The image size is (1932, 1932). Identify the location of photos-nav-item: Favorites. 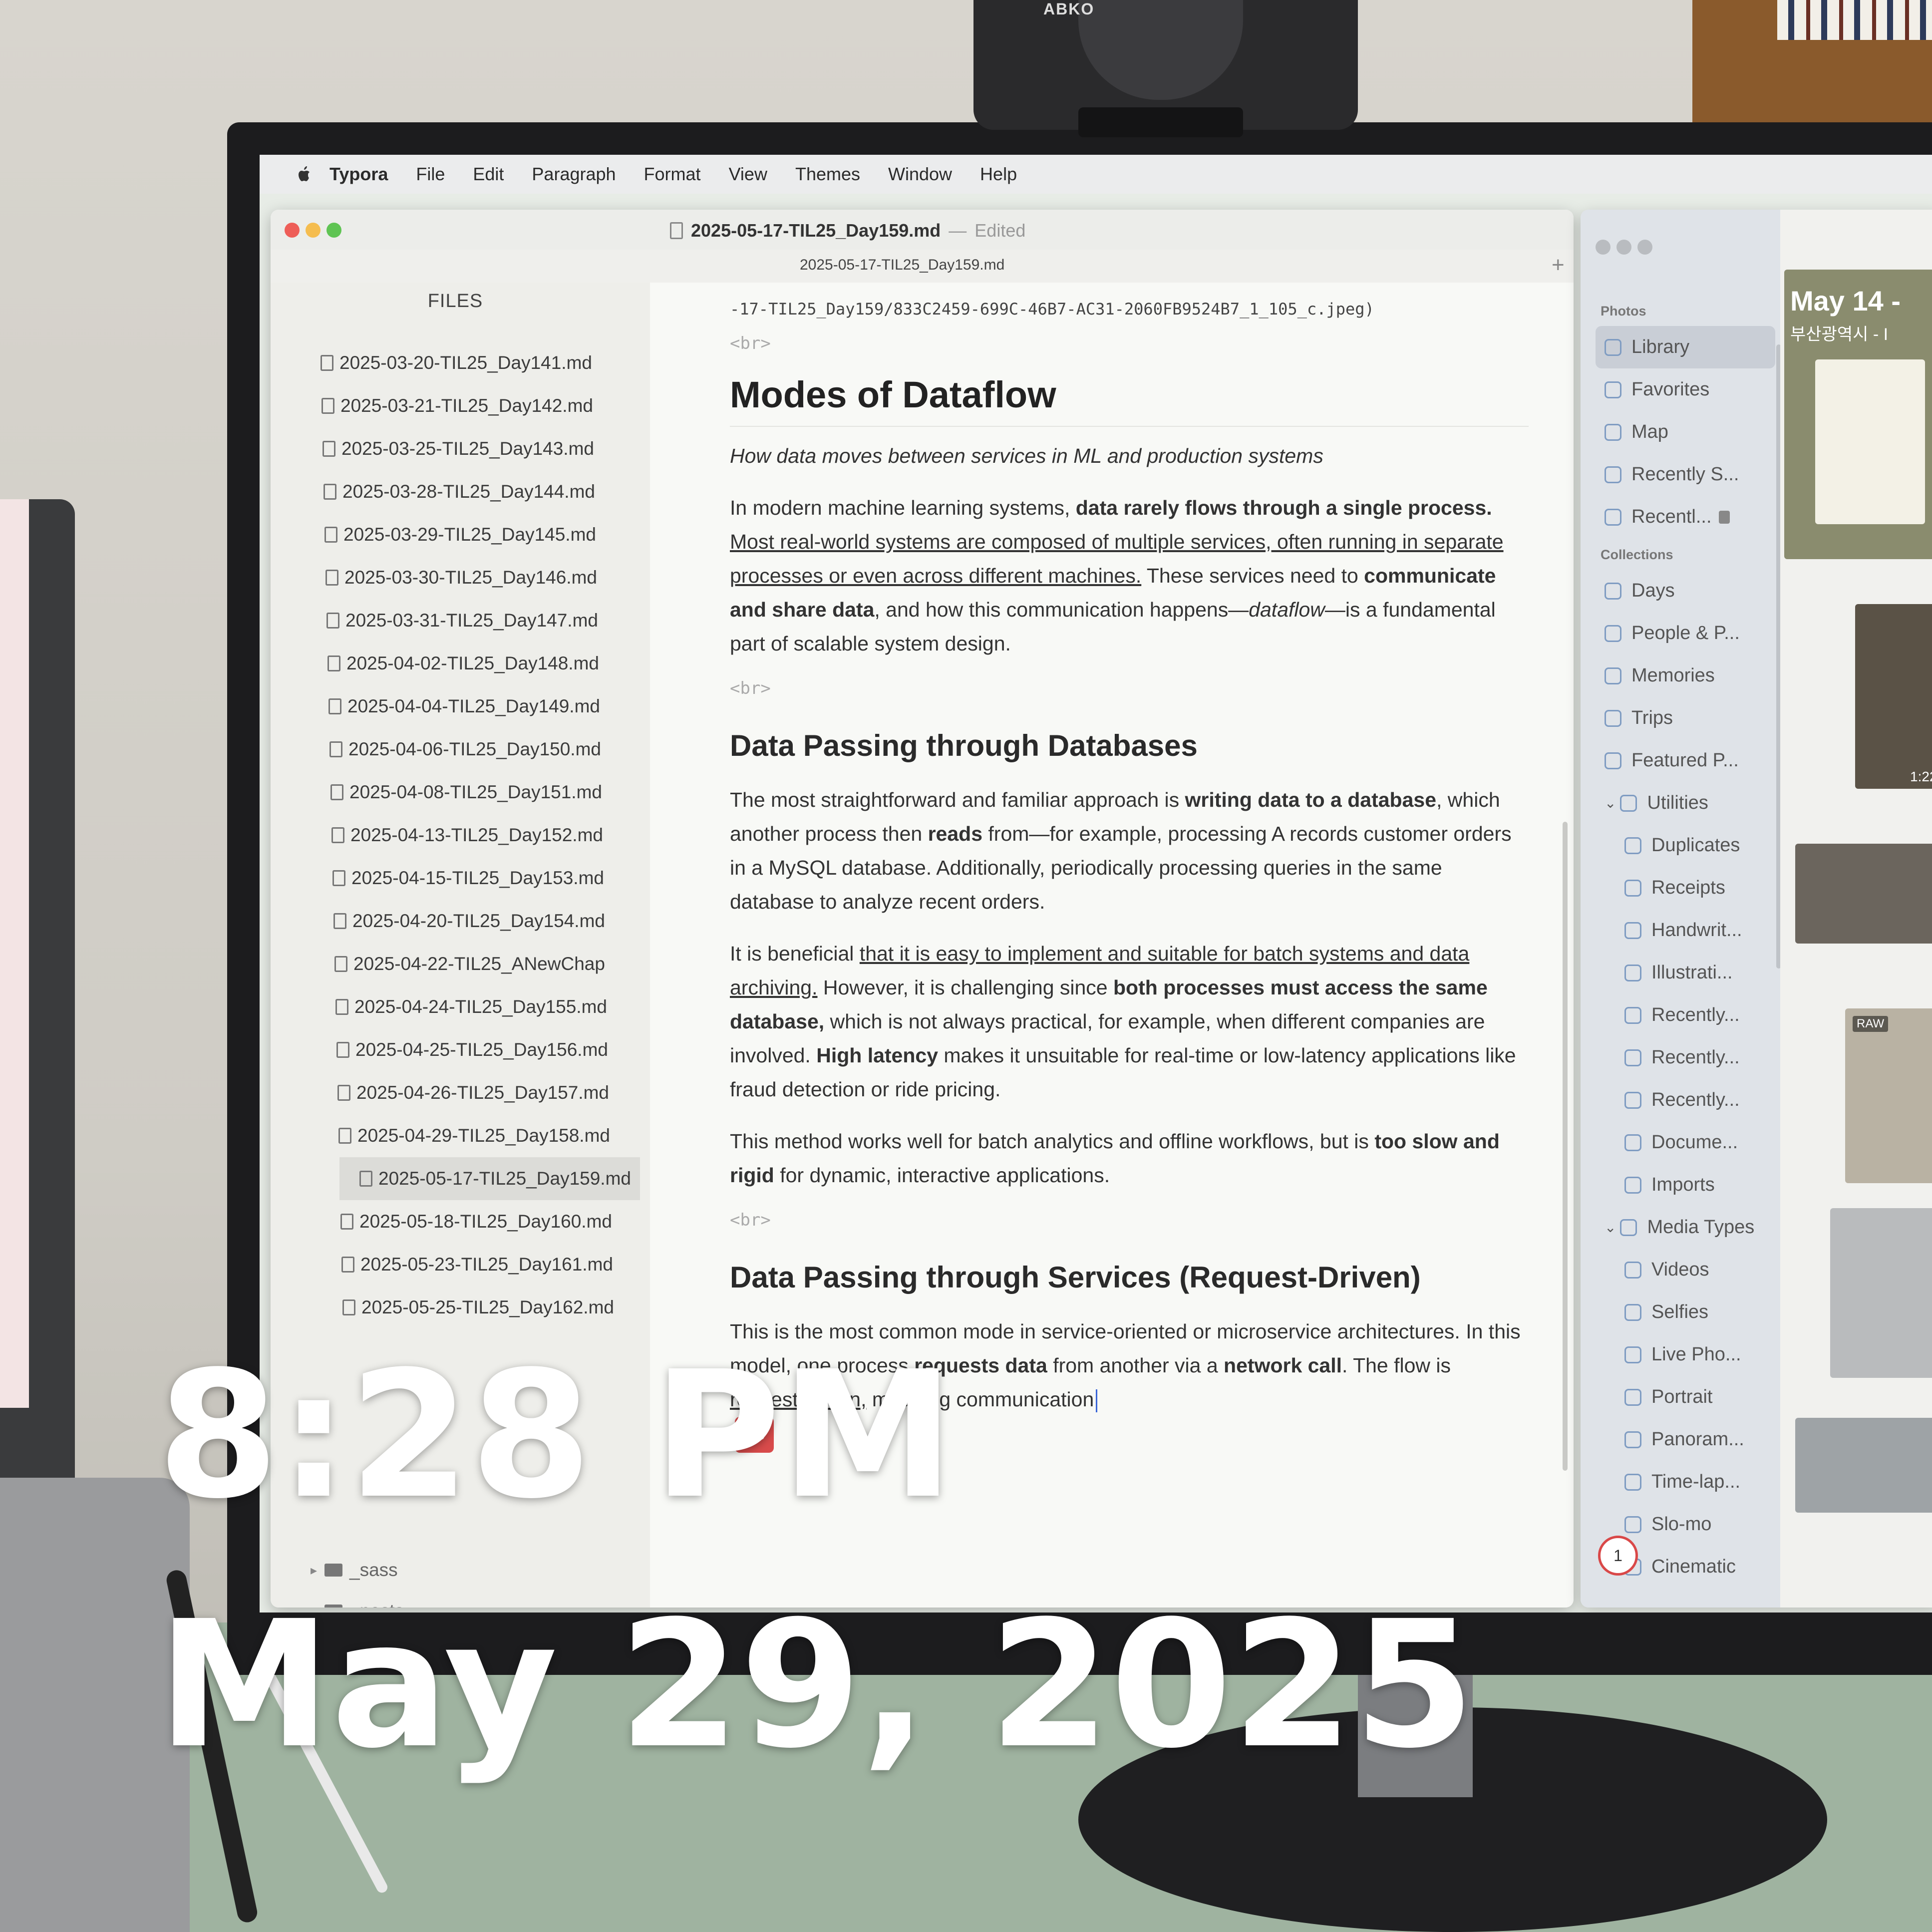
(1685, 389).